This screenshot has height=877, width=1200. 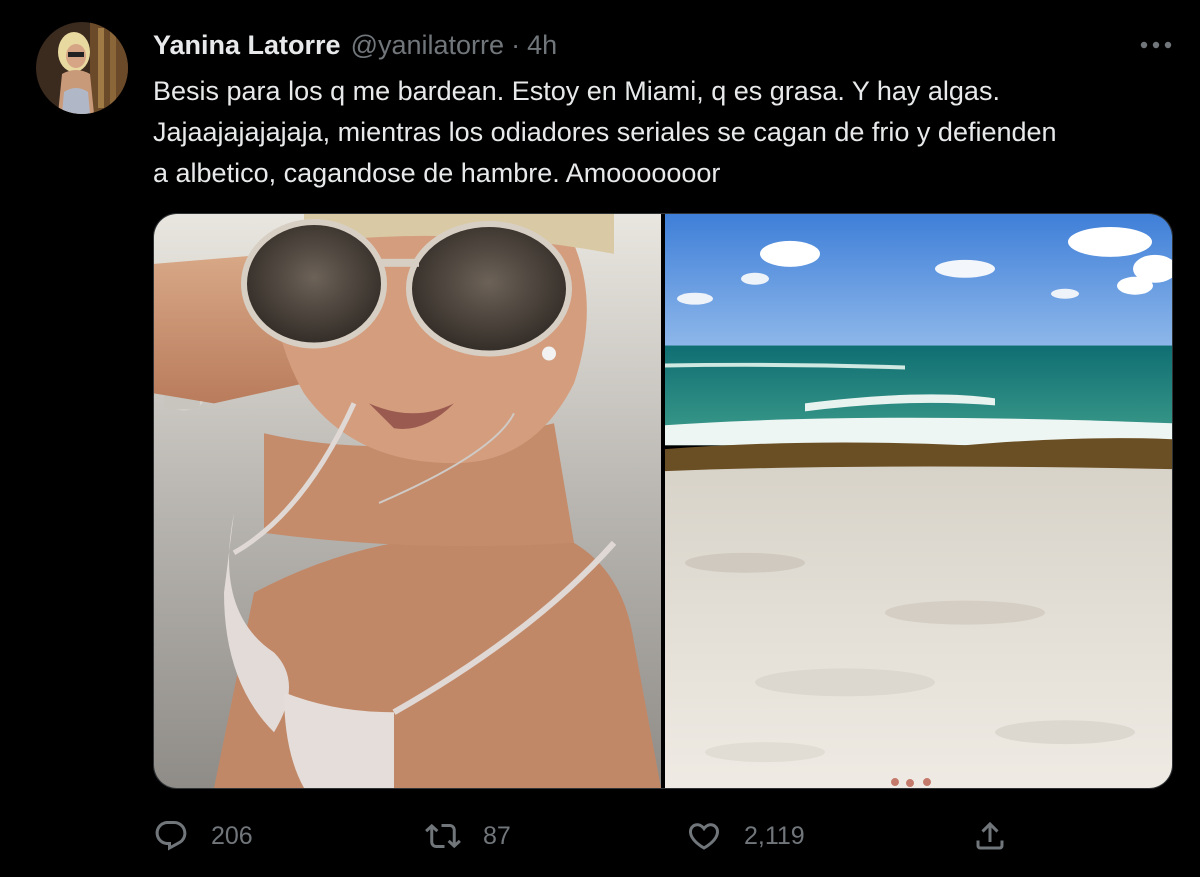 I want to click on like-count: 2,119, so click(x=774, y=835).